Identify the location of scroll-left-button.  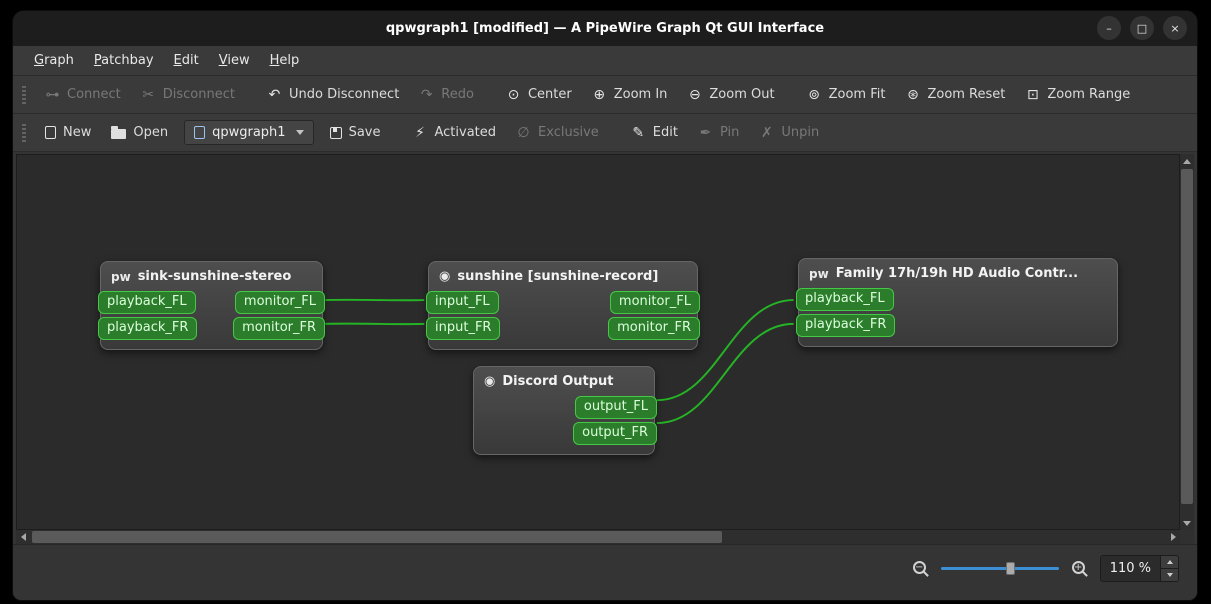
(23, 537).